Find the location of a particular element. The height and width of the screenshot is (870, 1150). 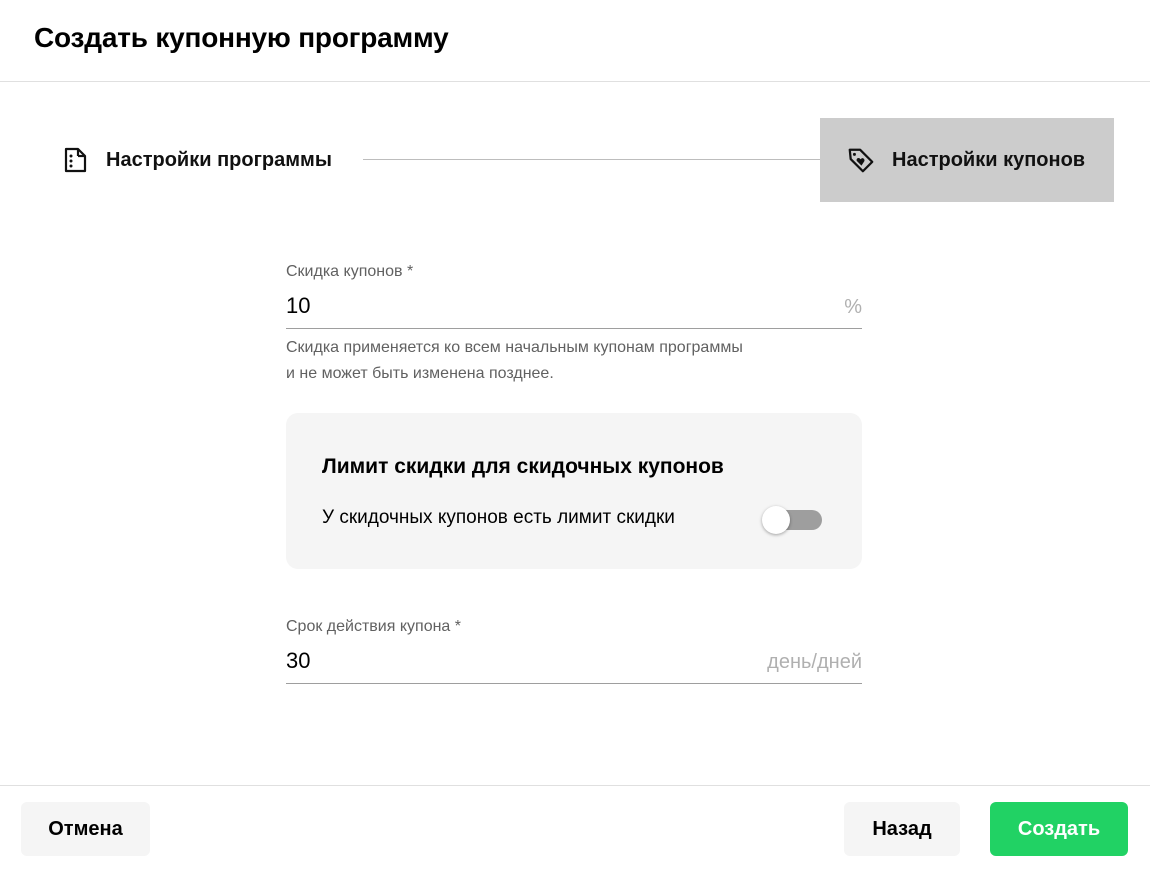

helper-line: и не может быть изменена позднее. is located at coordinates (420, 373).